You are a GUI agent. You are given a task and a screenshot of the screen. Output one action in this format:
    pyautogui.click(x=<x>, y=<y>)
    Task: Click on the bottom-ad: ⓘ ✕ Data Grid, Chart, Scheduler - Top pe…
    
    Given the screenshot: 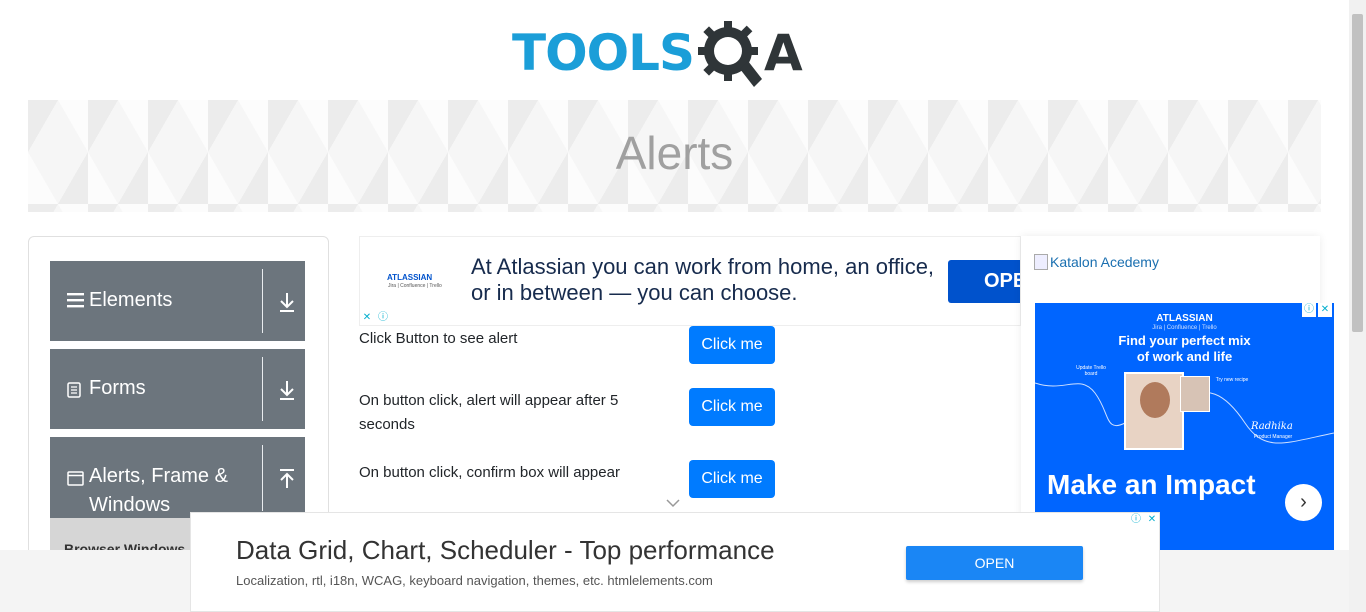 What is the action you would take?
    pyautogui.click(x=675, y=562)
    